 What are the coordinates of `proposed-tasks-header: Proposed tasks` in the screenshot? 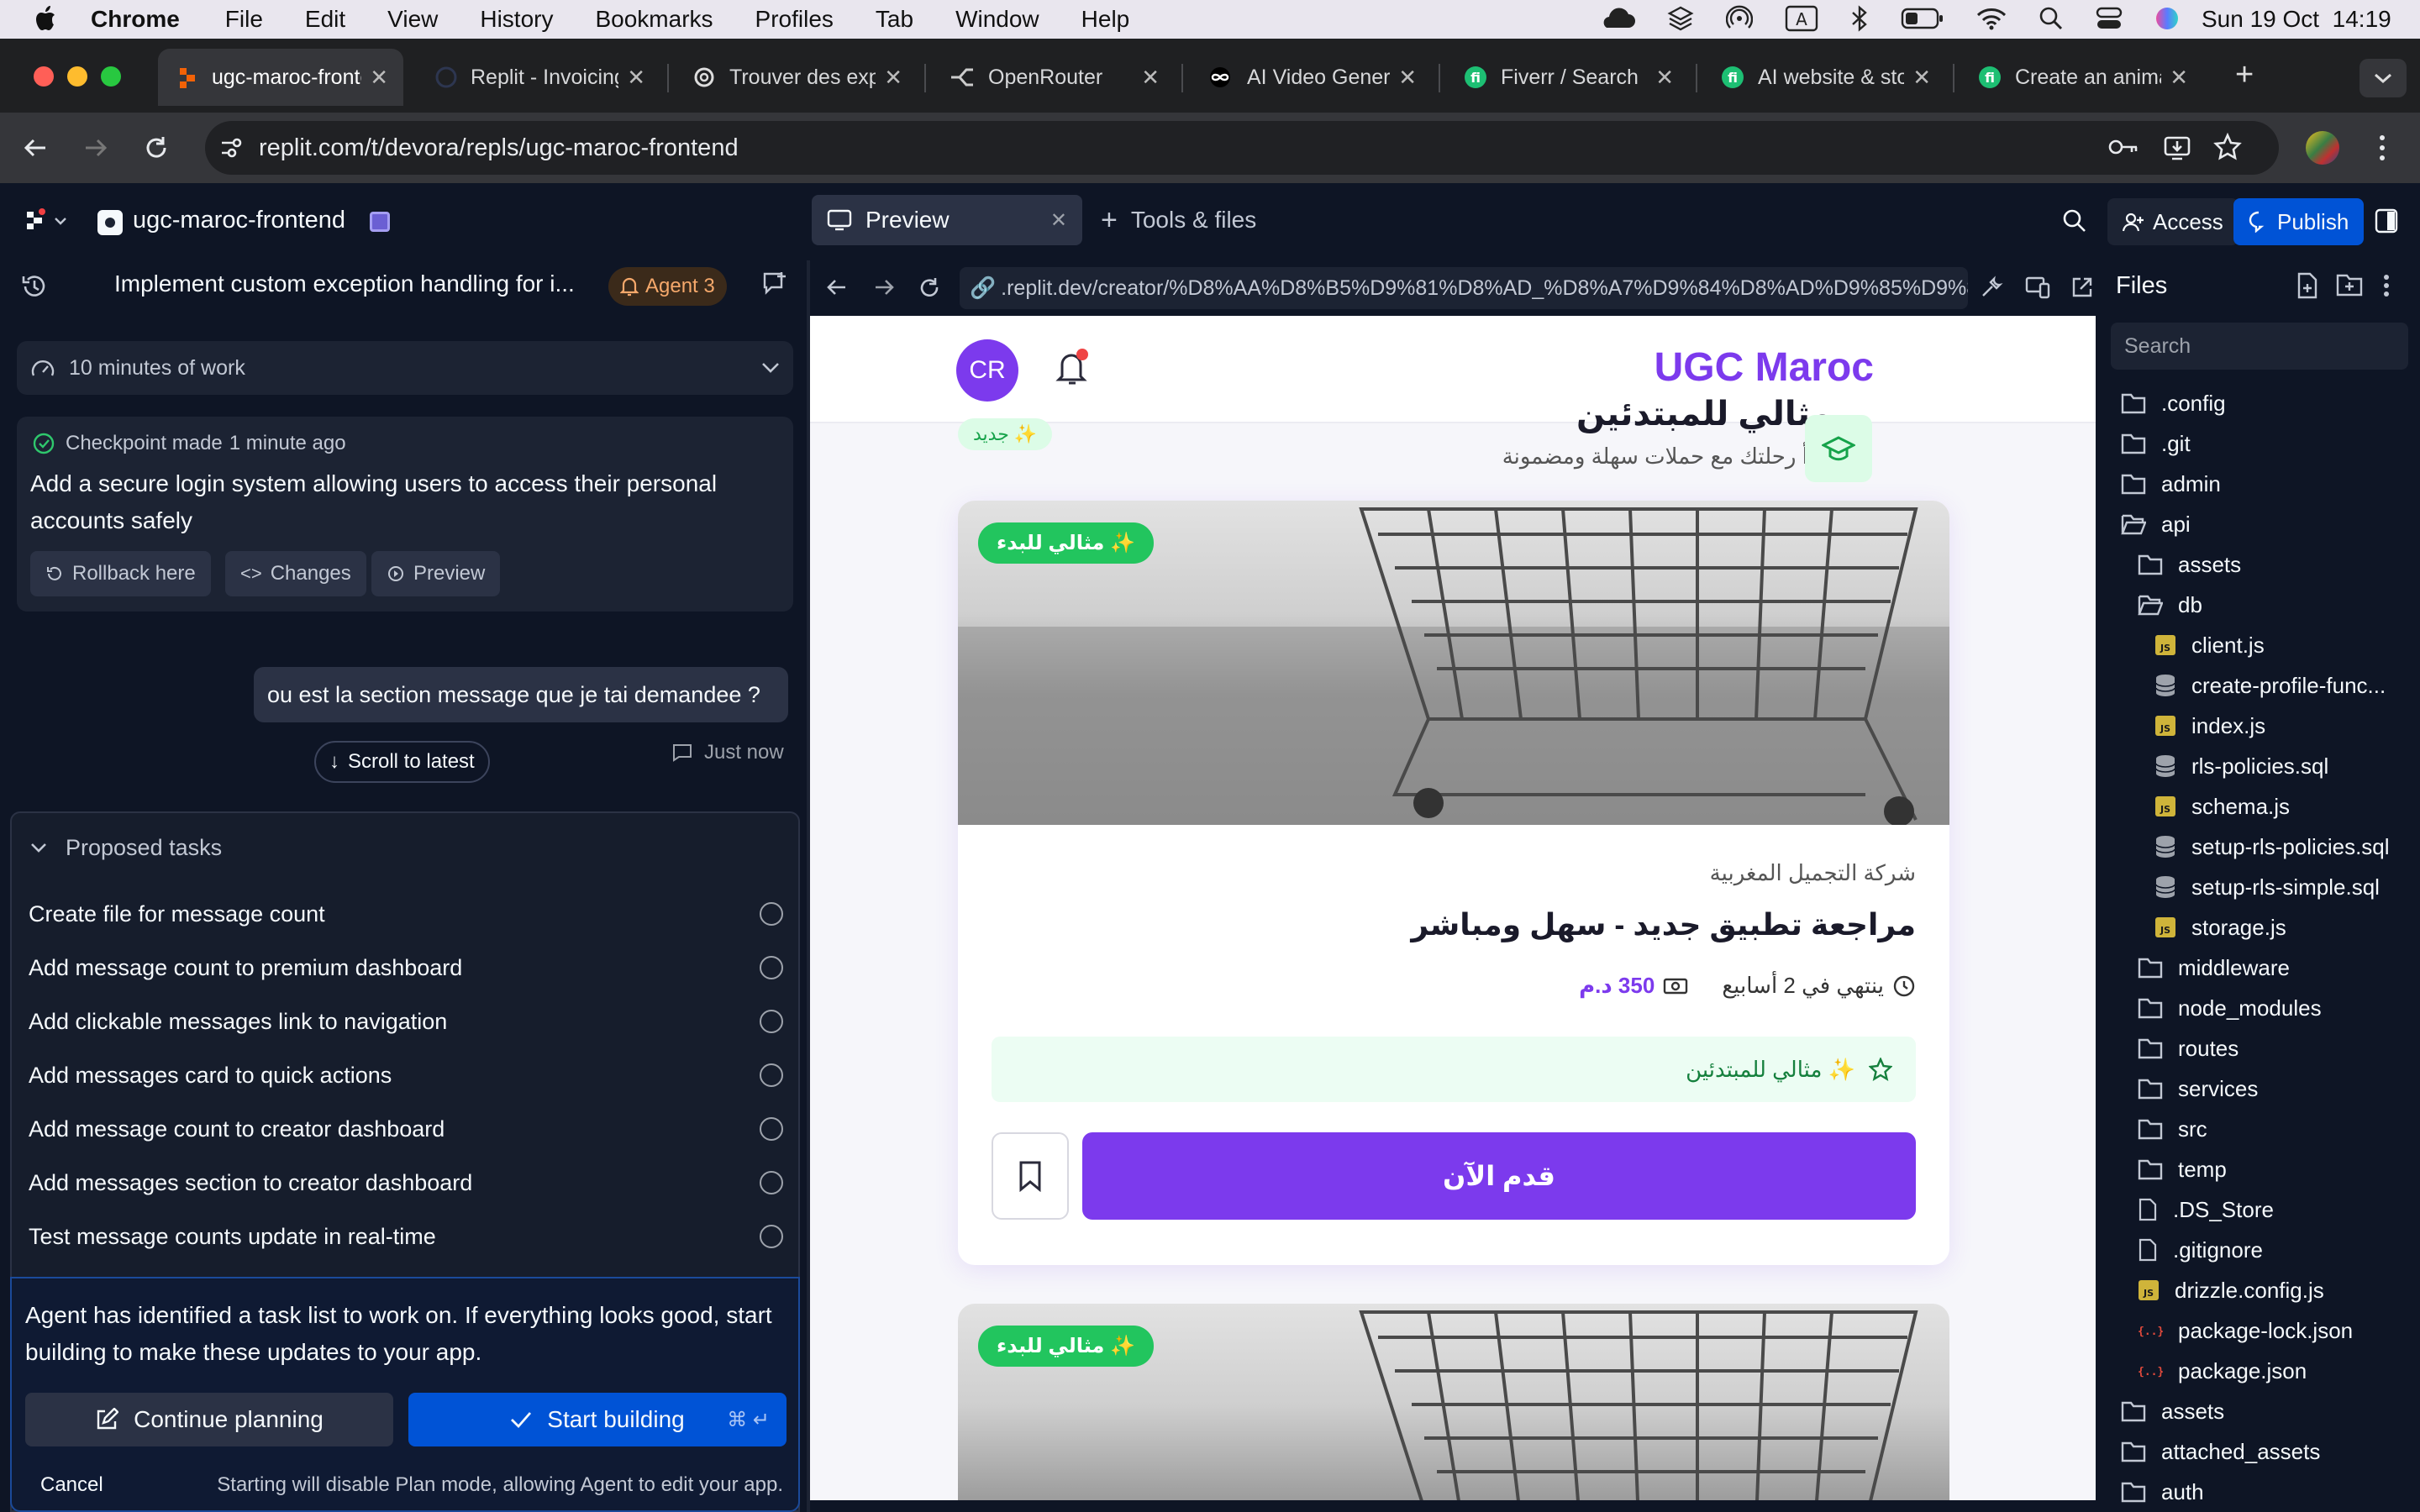 It's located at (126, 848).